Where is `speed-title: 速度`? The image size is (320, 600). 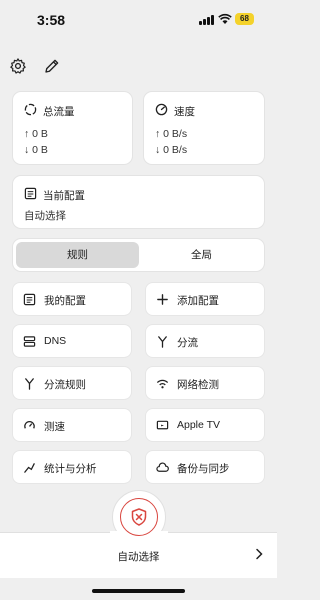
speed-title: 速度 is located at coordinates (184, 112).